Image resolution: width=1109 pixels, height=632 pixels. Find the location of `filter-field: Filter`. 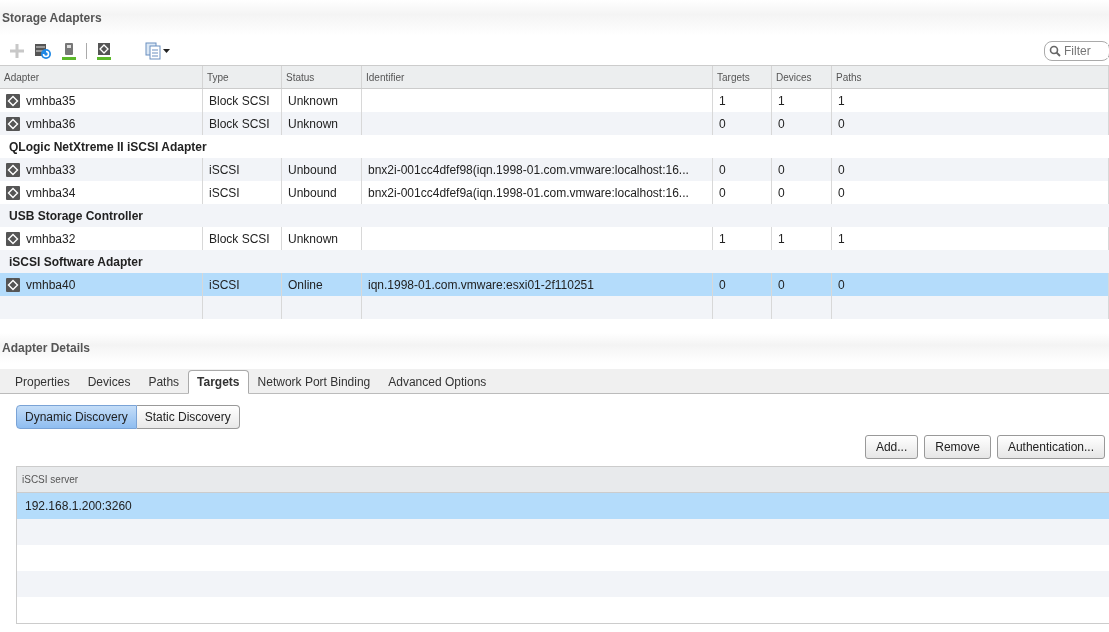

filter-field: Filter is located at coordinates (1076, 50).